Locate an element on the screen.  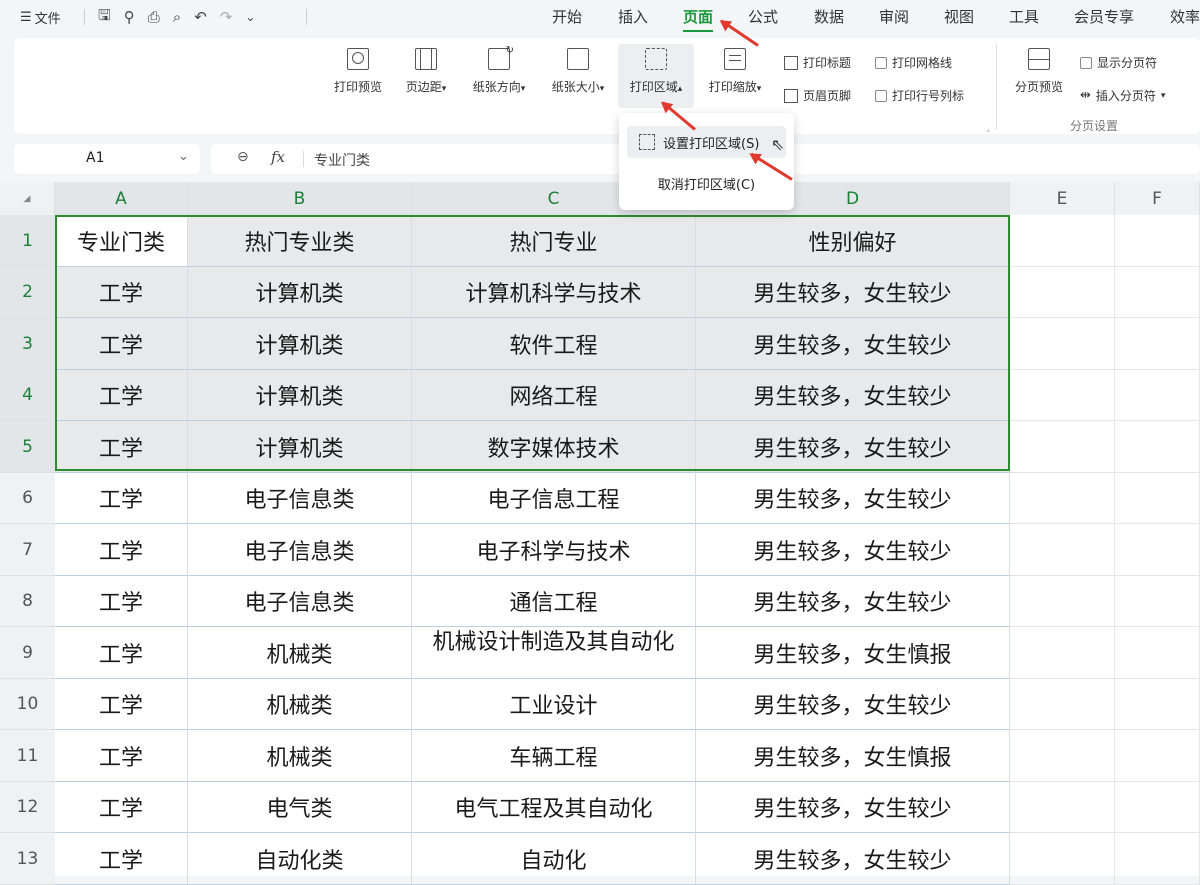
table-cell: 电子科学与技术 is located at coordinates (554, 550).